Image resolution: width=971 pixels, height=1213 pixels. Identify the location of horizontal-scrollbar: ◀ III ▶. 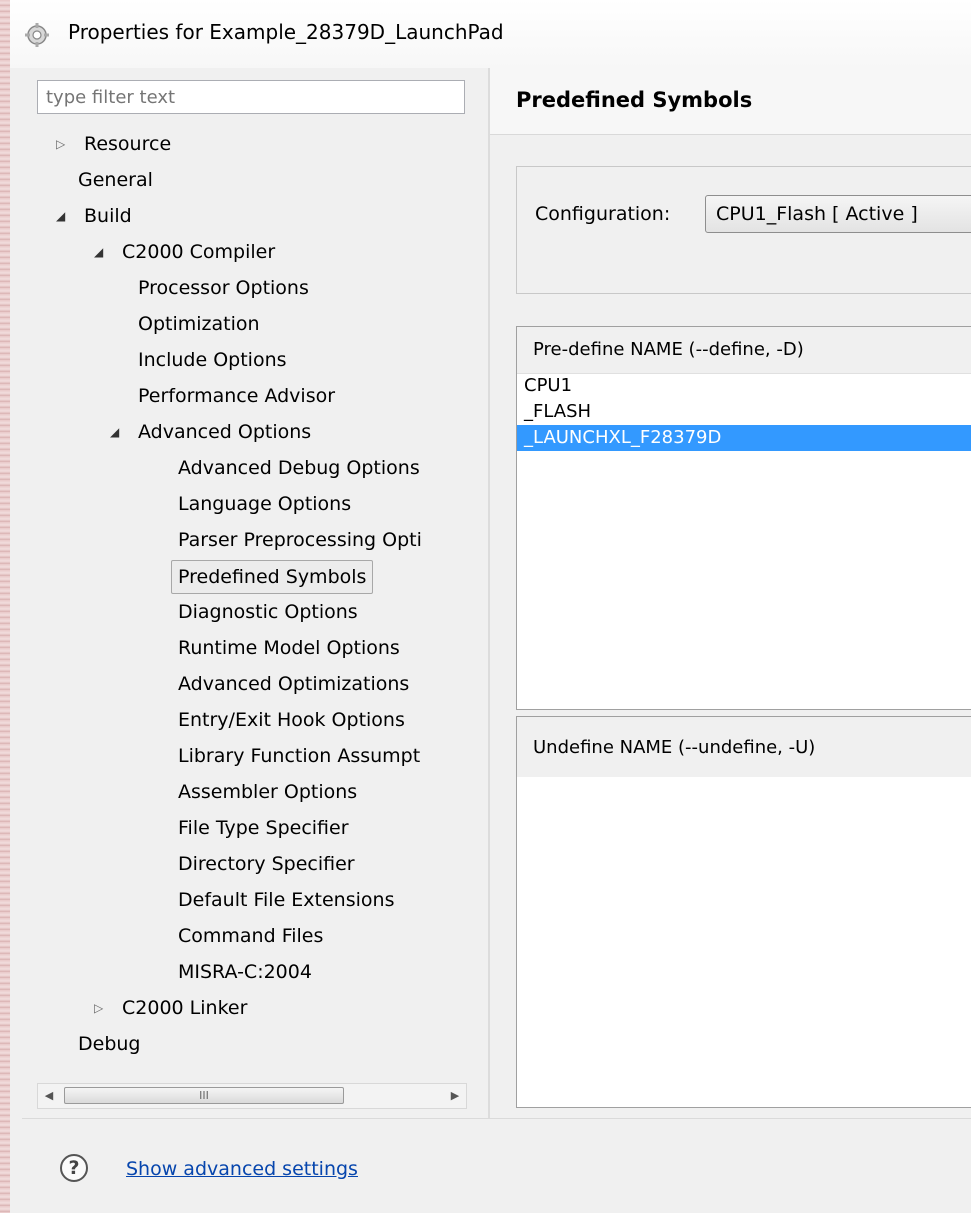
(252, 1096).